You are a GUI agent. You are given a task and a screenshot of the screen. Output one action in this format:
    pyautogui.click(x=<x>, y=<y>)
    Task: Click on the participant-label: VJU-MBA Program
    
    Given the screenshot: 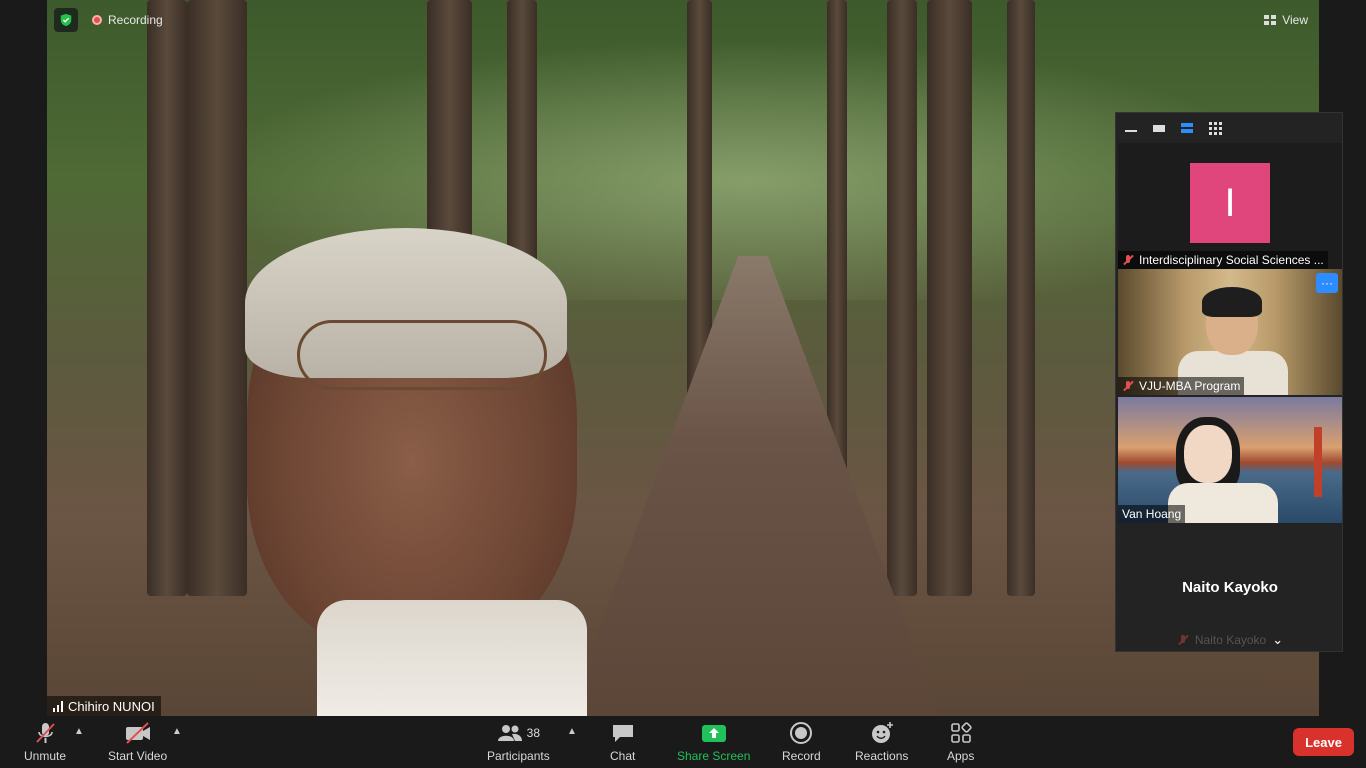 What is the action you would take?
    pyautogui.click(x=1181, y=386)
    